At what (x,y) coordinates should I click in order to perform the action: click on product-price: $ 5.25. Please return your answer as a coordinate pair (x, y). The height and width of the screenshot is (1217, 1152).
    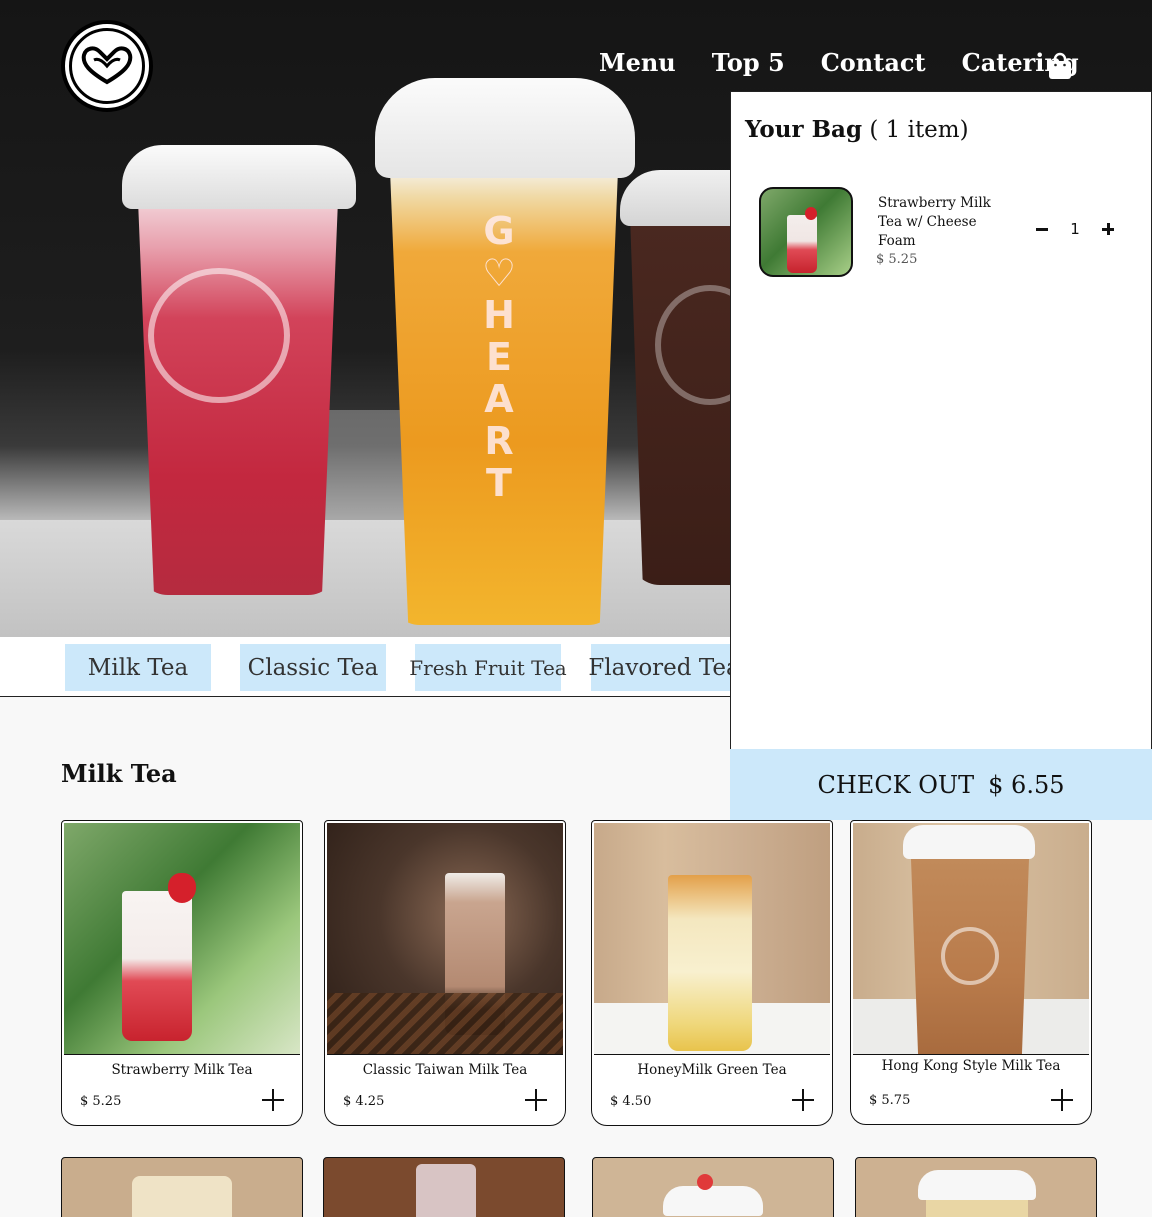
    Looking at the image, I should click on (101, 1101).